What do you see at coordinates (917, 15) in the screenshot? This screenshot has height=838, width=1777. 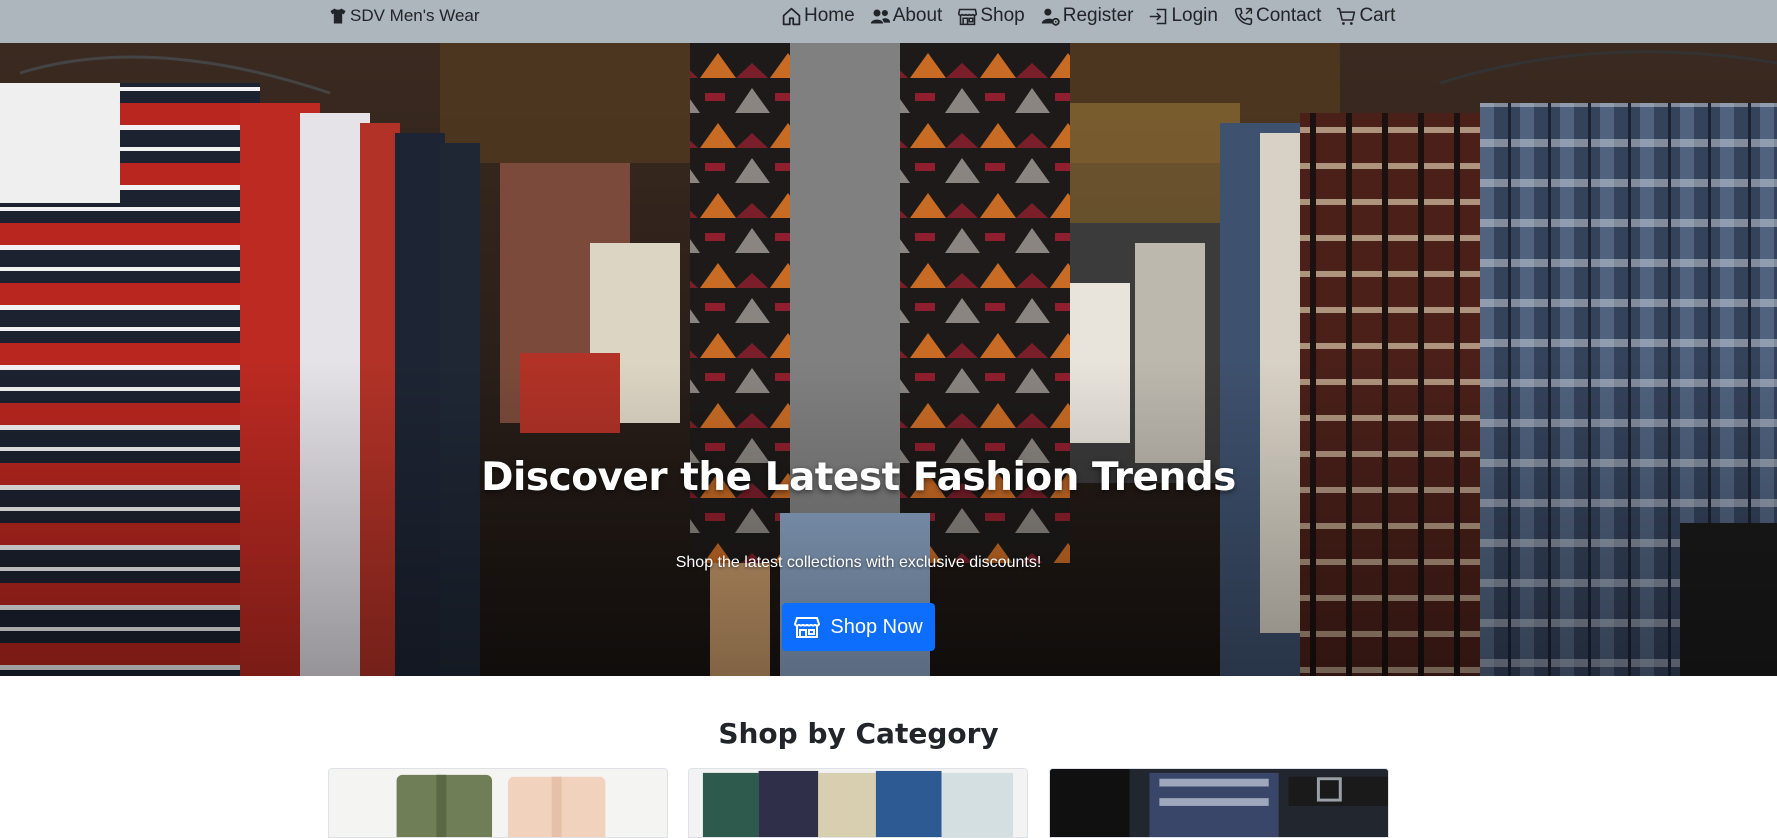 I see `nav-about-label: About` at bounding box center [917, 15].